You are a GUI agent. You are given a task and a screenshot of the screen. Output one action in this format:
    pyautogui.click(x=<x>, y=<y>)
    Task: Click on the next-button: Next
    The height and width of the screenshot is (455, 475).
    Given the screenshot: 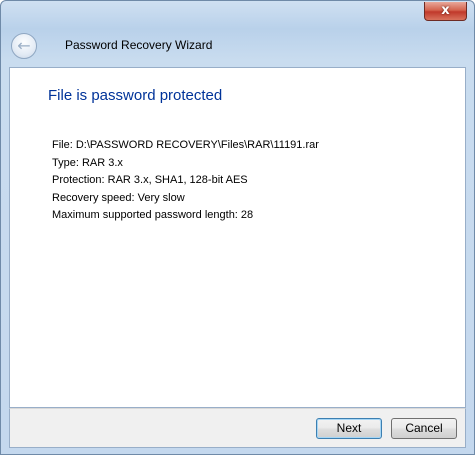 What is the action you would take?
    pyautogui.click(x=349, y=428)
    